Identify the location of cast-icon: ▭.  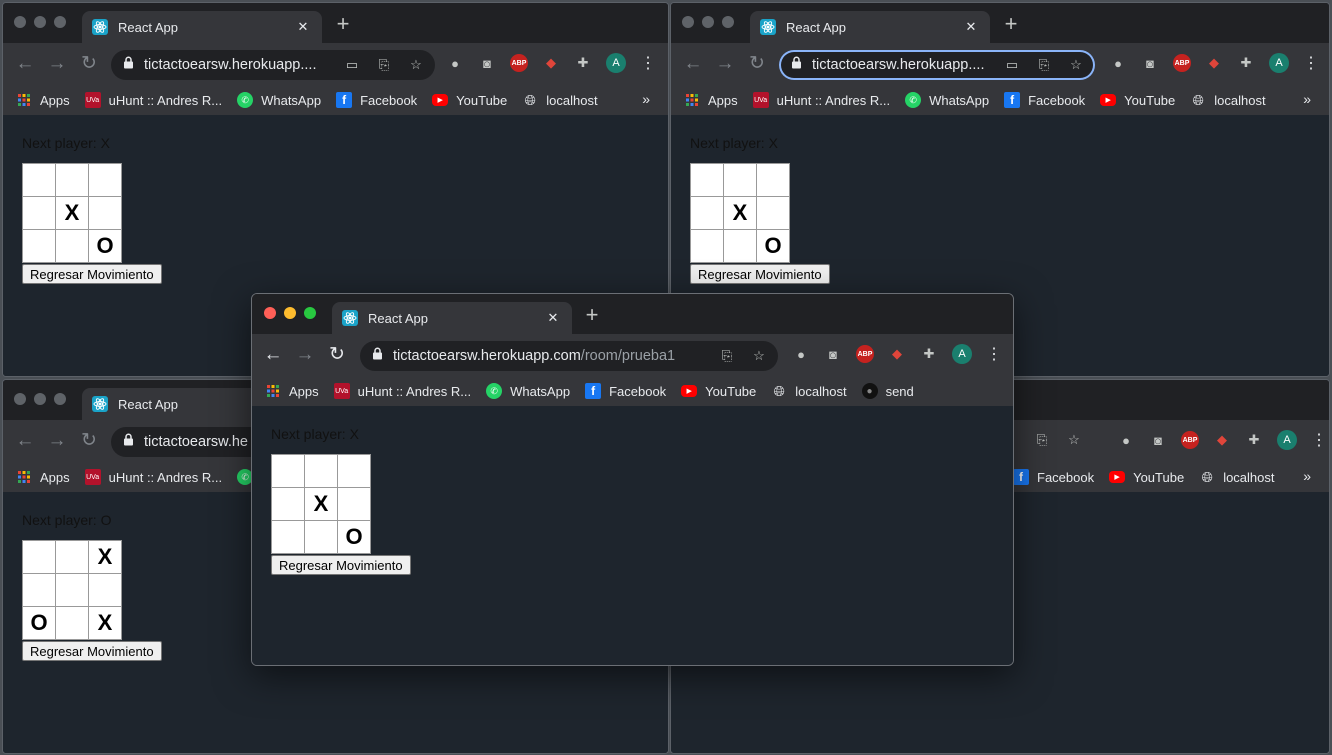
(352, 65).